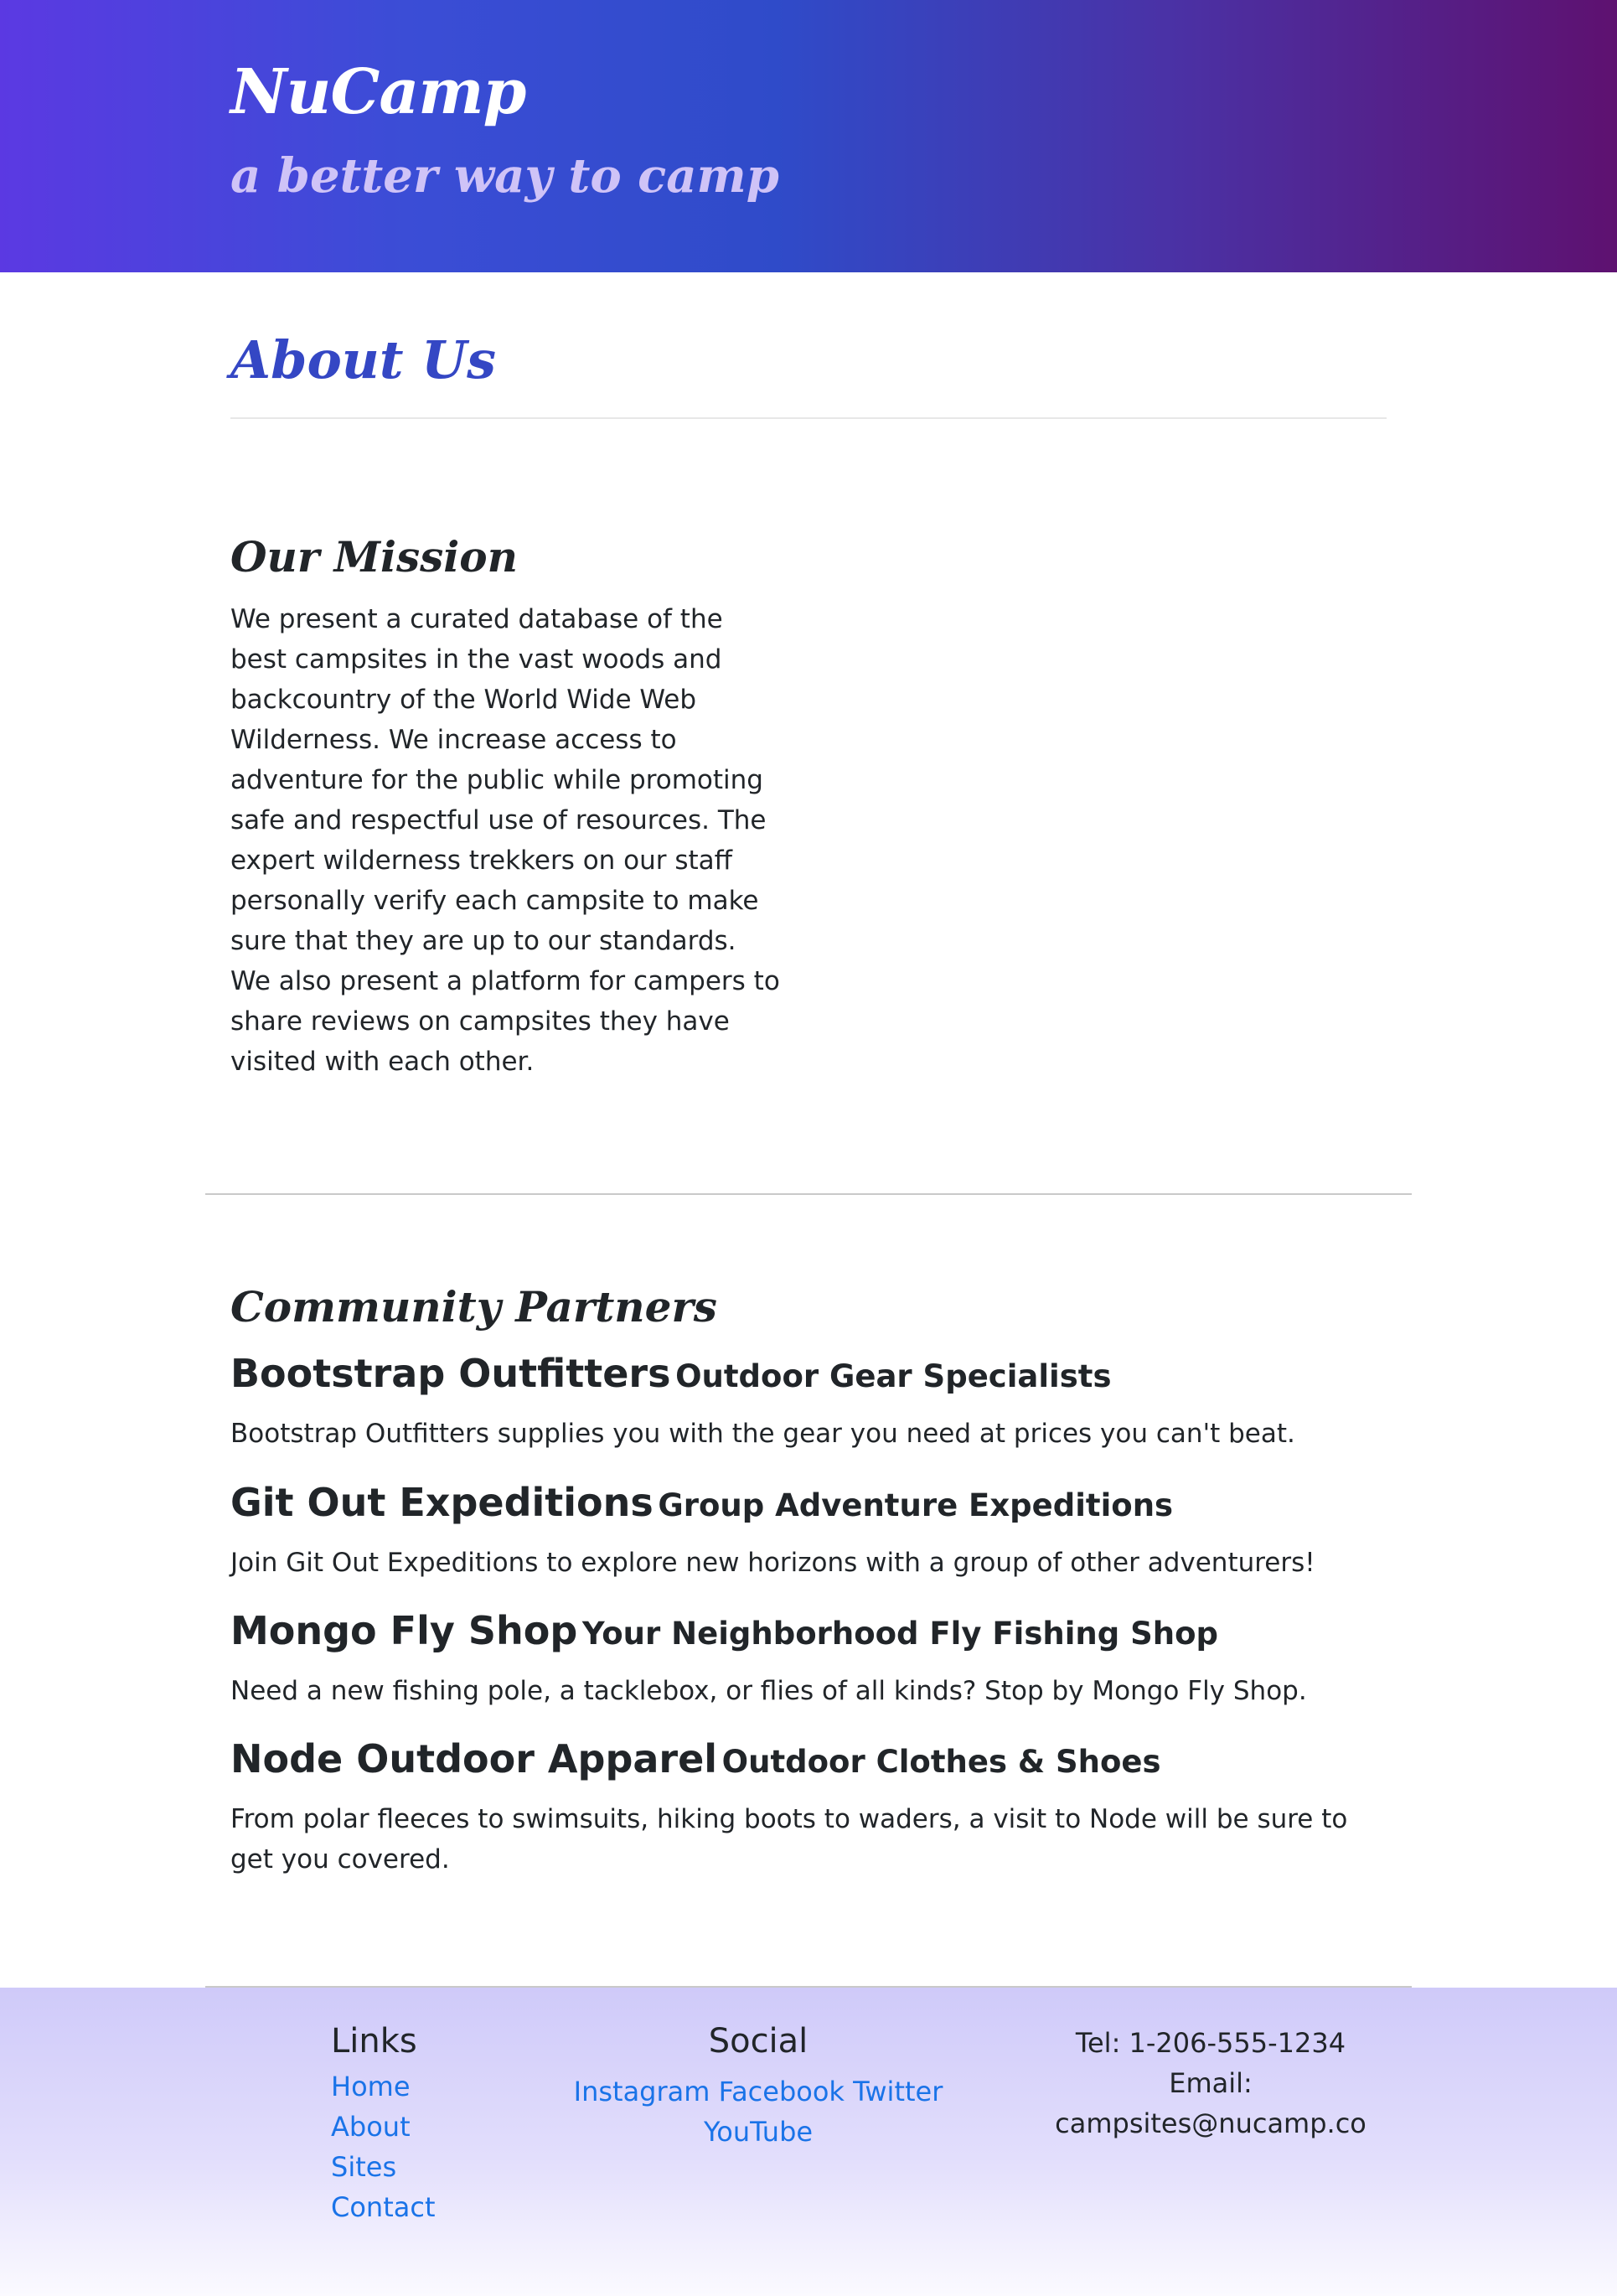 The height and width of the screenshot is (2296, 1617). I want to click on contact-phone: Tel: 1-206-555-1234, so click(1210, 2043).